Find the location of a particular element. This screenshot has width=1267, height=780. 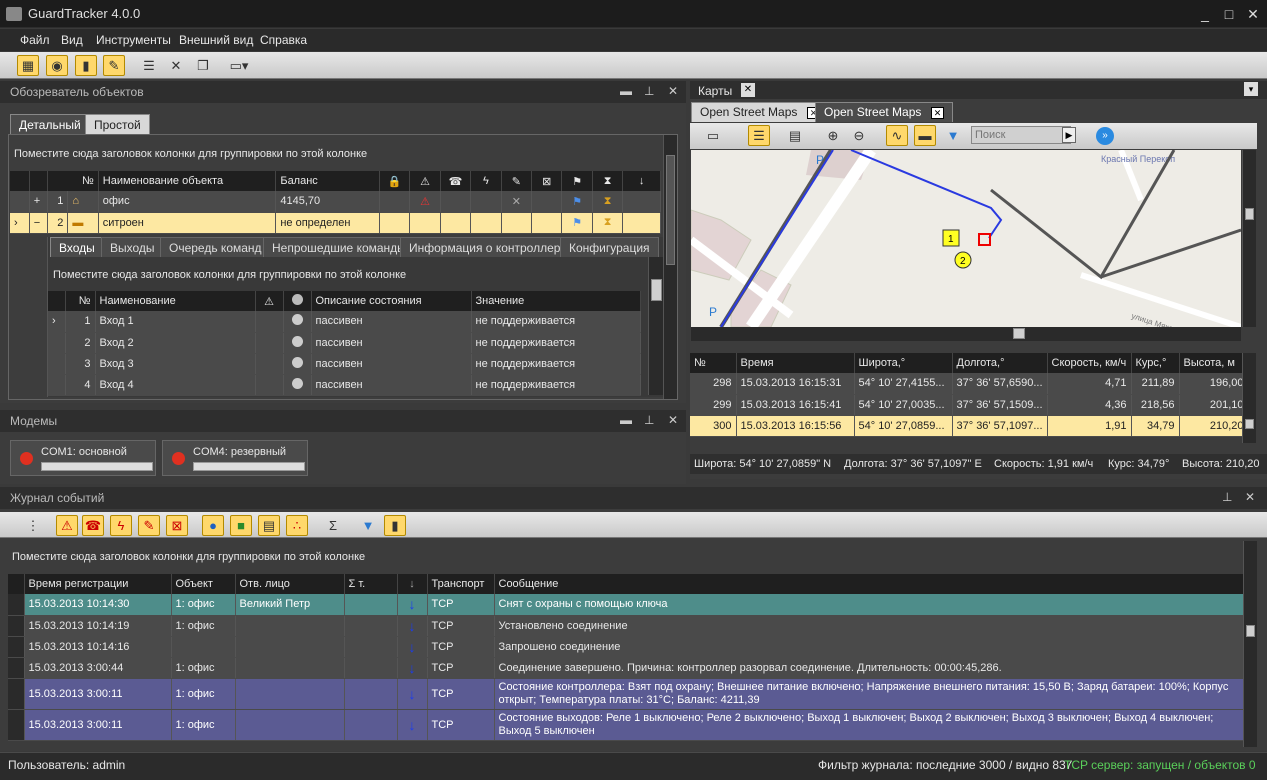

tab-detailed: Детальный is located at coordinates (50, 124).